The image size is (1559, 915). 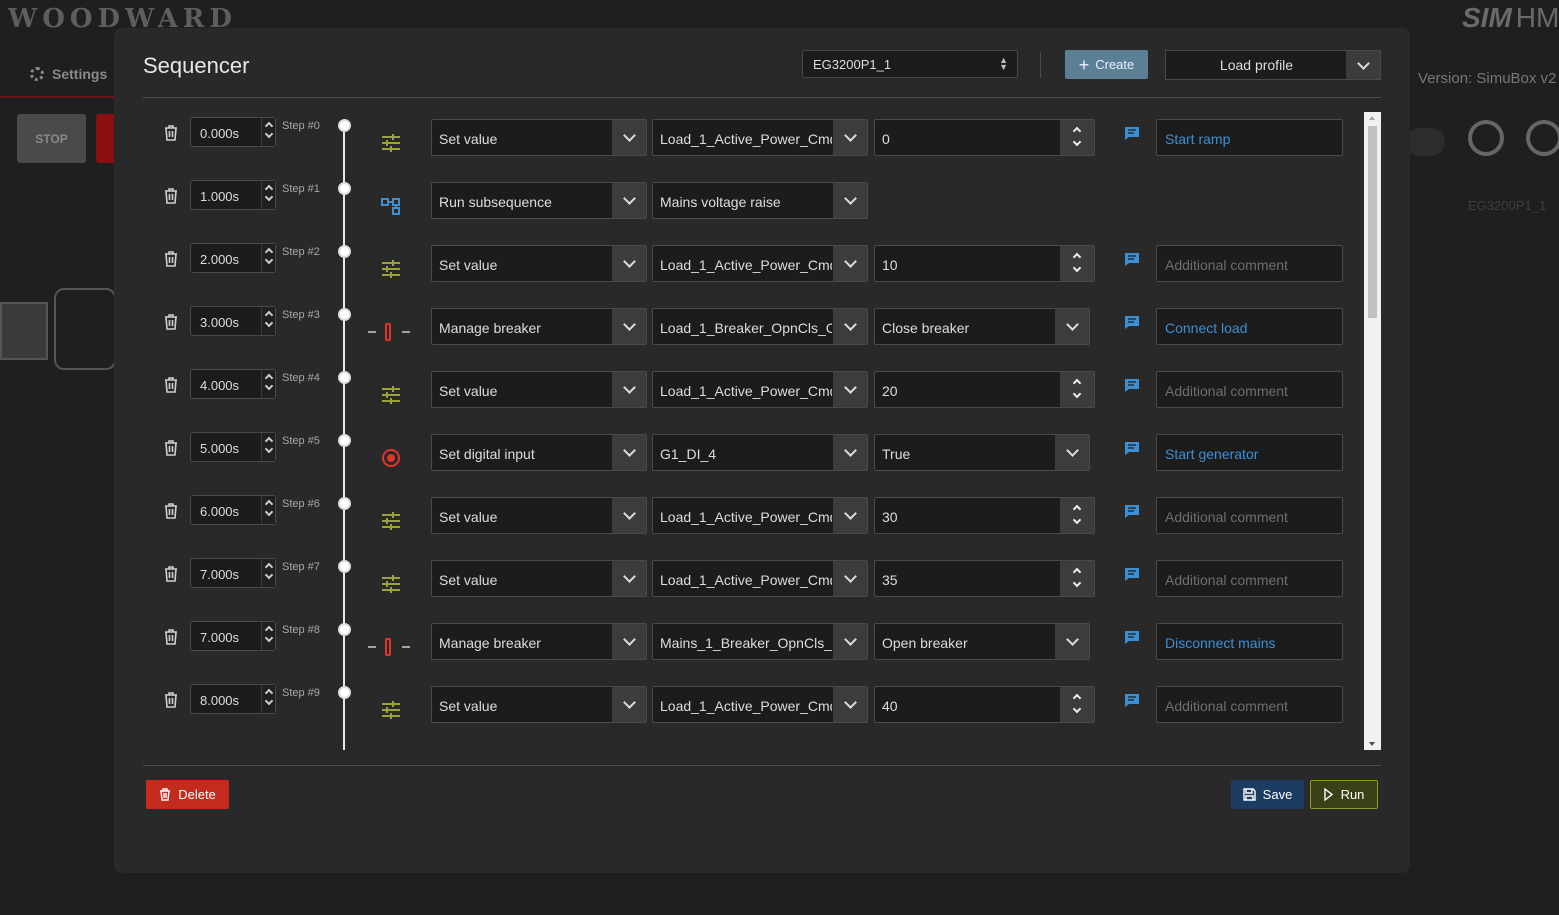 I want to click on value-input: 30, so click(x=984, y=515).